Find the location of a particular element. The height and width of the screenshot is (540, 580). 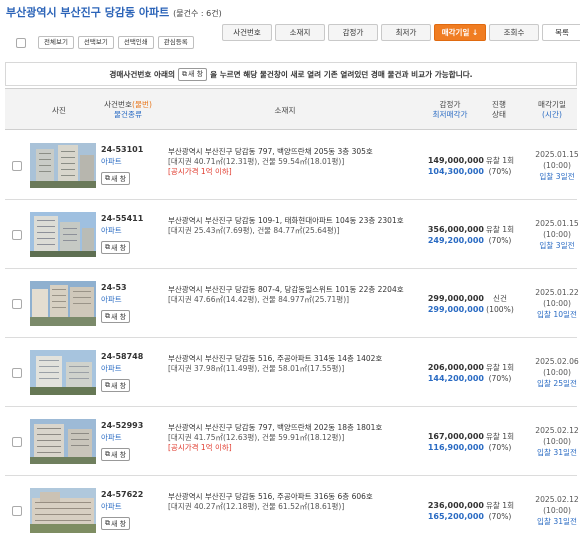

appraisal-price: 149,000,000 is located at coordinates (455, 160).